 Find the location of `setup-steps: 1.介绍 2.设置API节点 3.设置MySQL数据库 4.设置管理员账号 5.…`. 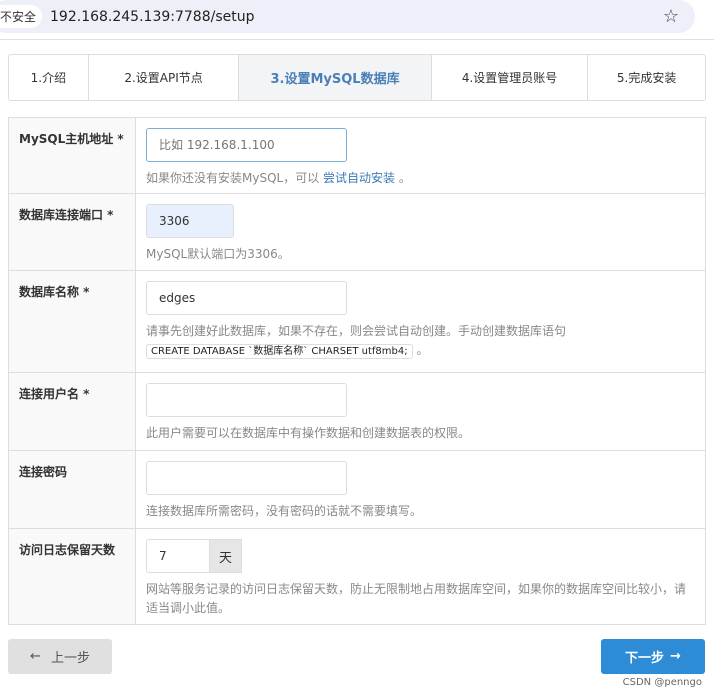

setup-steps: 1.介绍 2.设置API节点 3.设置MySQL数据库 4.设置管理员账号 5.… is located at coordinates (357, 77).